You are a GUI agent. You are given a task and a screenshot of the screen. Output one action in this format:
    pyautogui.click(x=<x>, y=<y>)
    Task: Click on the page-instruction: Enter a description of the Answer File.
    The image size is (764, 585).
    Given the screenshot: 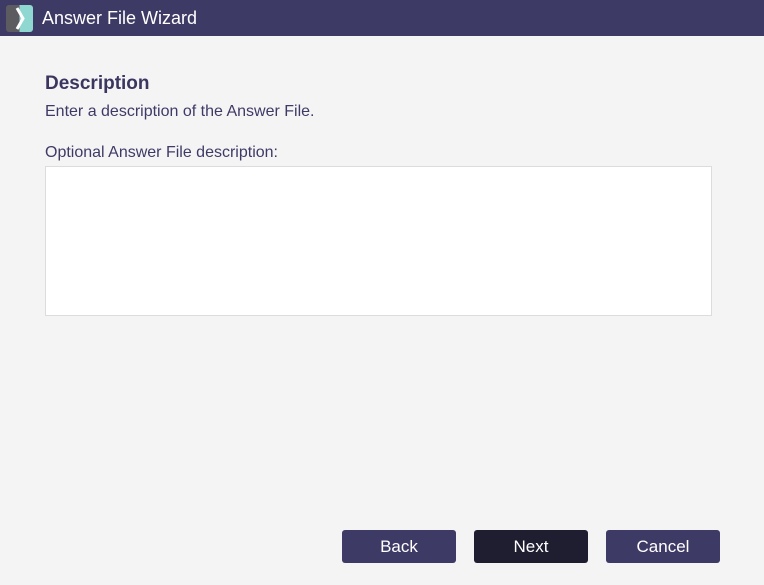 What is the action you would take?
    pyautogui.click(x=180, y=111)
    